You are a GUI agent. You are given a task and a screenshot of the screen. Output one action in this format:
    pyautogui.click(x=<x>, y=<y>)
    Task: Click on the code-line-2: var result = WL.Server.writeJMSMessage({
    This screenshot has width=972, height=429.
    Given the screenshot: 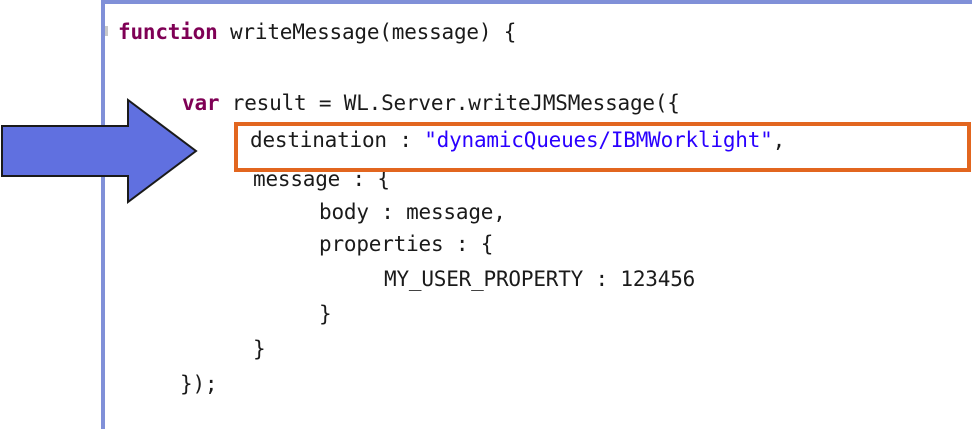 What is the action you would take?
    pyautogui.click(x=431, y=103)
    